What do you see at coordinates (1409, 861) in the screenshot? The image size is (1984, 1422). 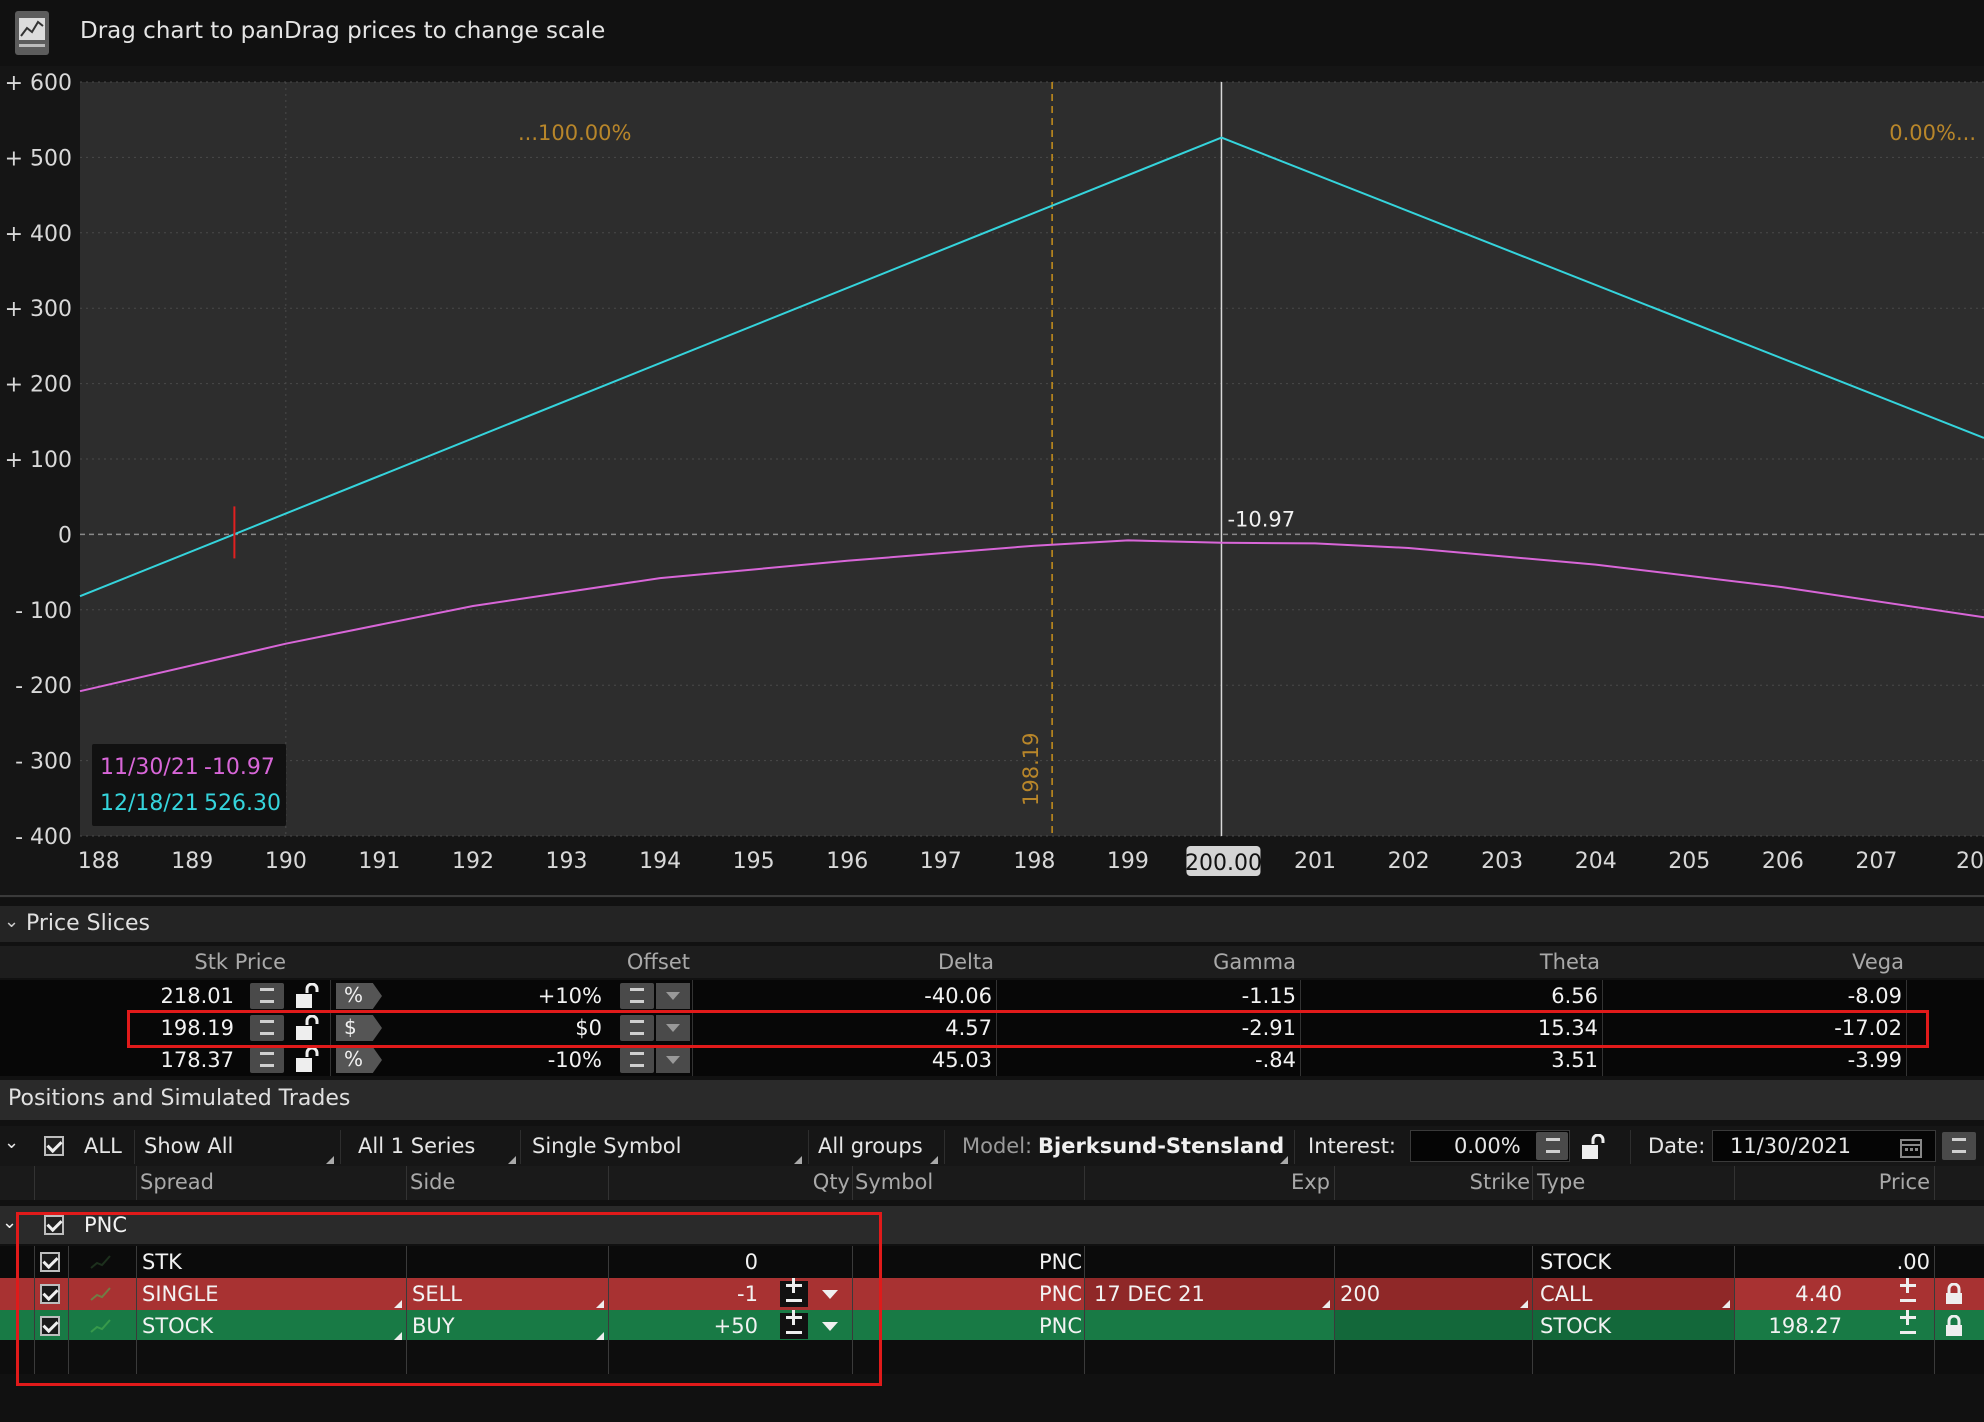 I see `x-tick-label: 202` at bounding box center [1409, 861].